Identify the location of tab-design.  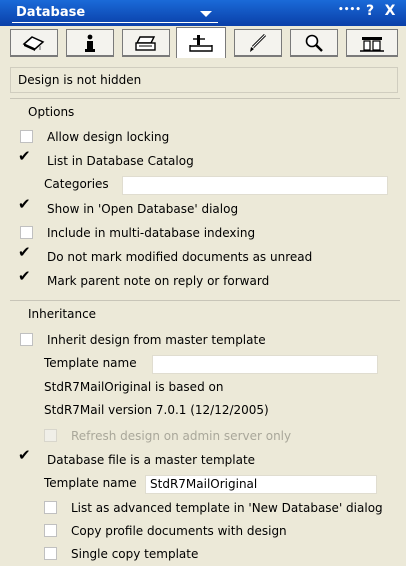
(201, 42).